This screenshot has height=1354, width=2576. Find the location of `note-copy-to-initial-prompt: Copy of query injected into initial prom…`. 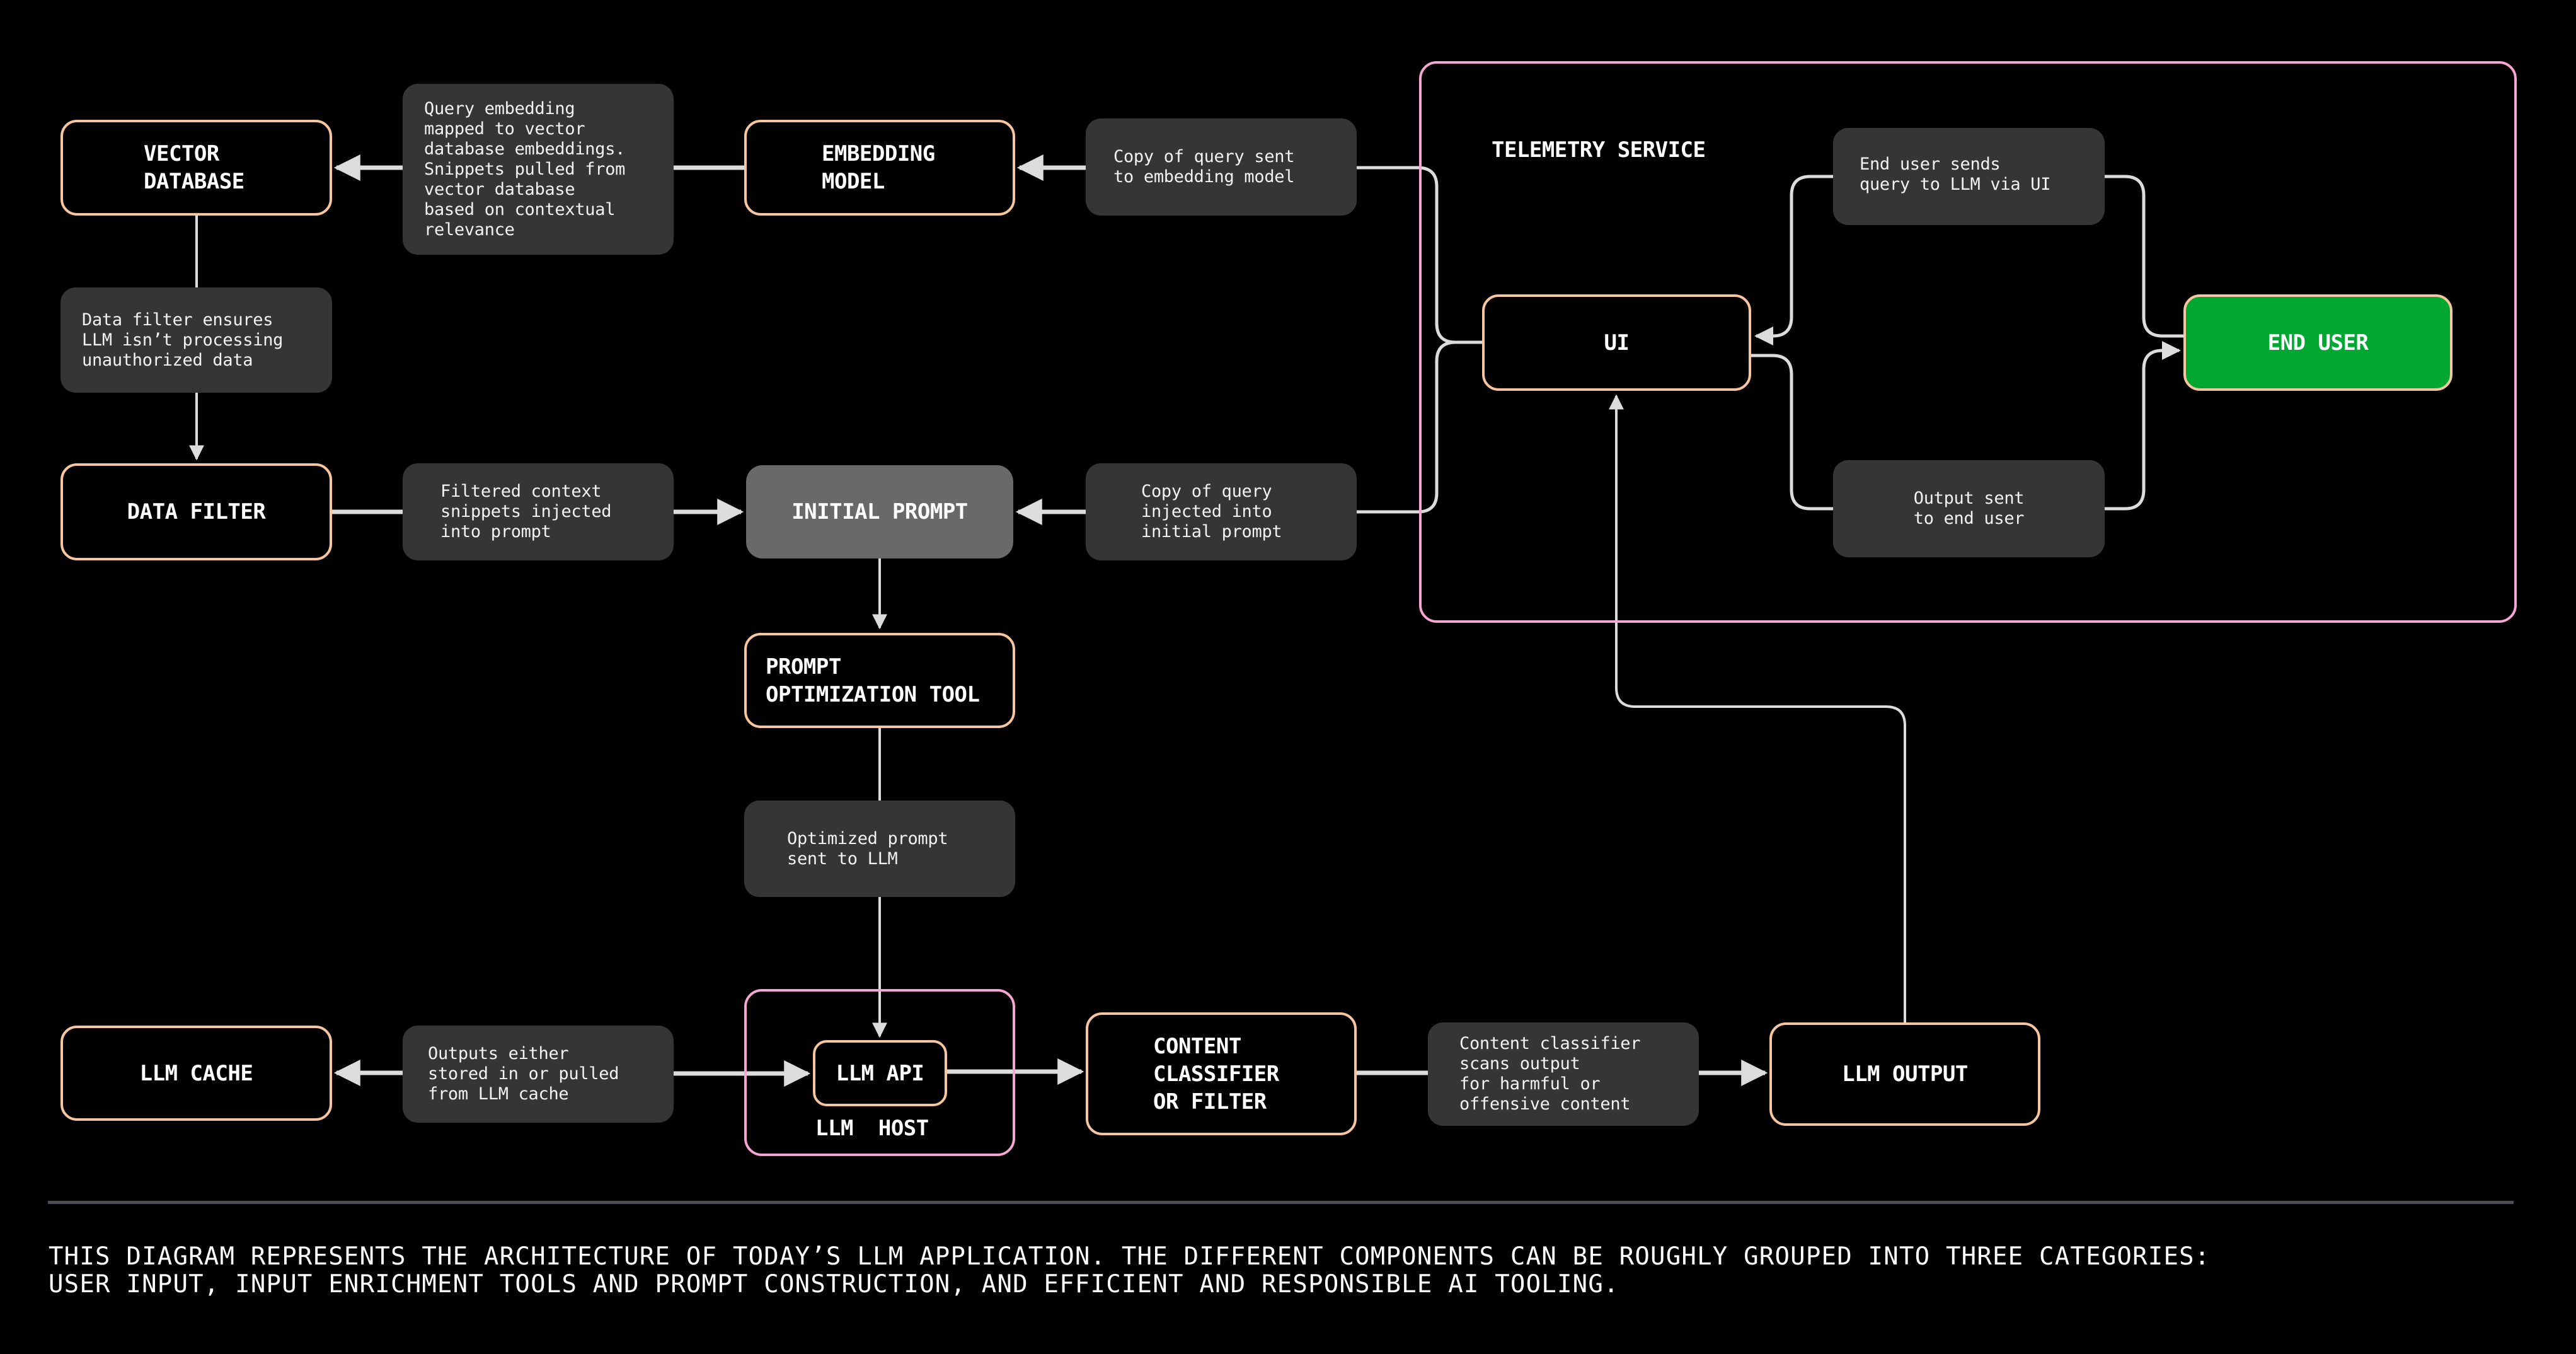

note-copy-to-initial-prompt: Copy of query injected into initial prom… is located at coordinates (1221, 511).